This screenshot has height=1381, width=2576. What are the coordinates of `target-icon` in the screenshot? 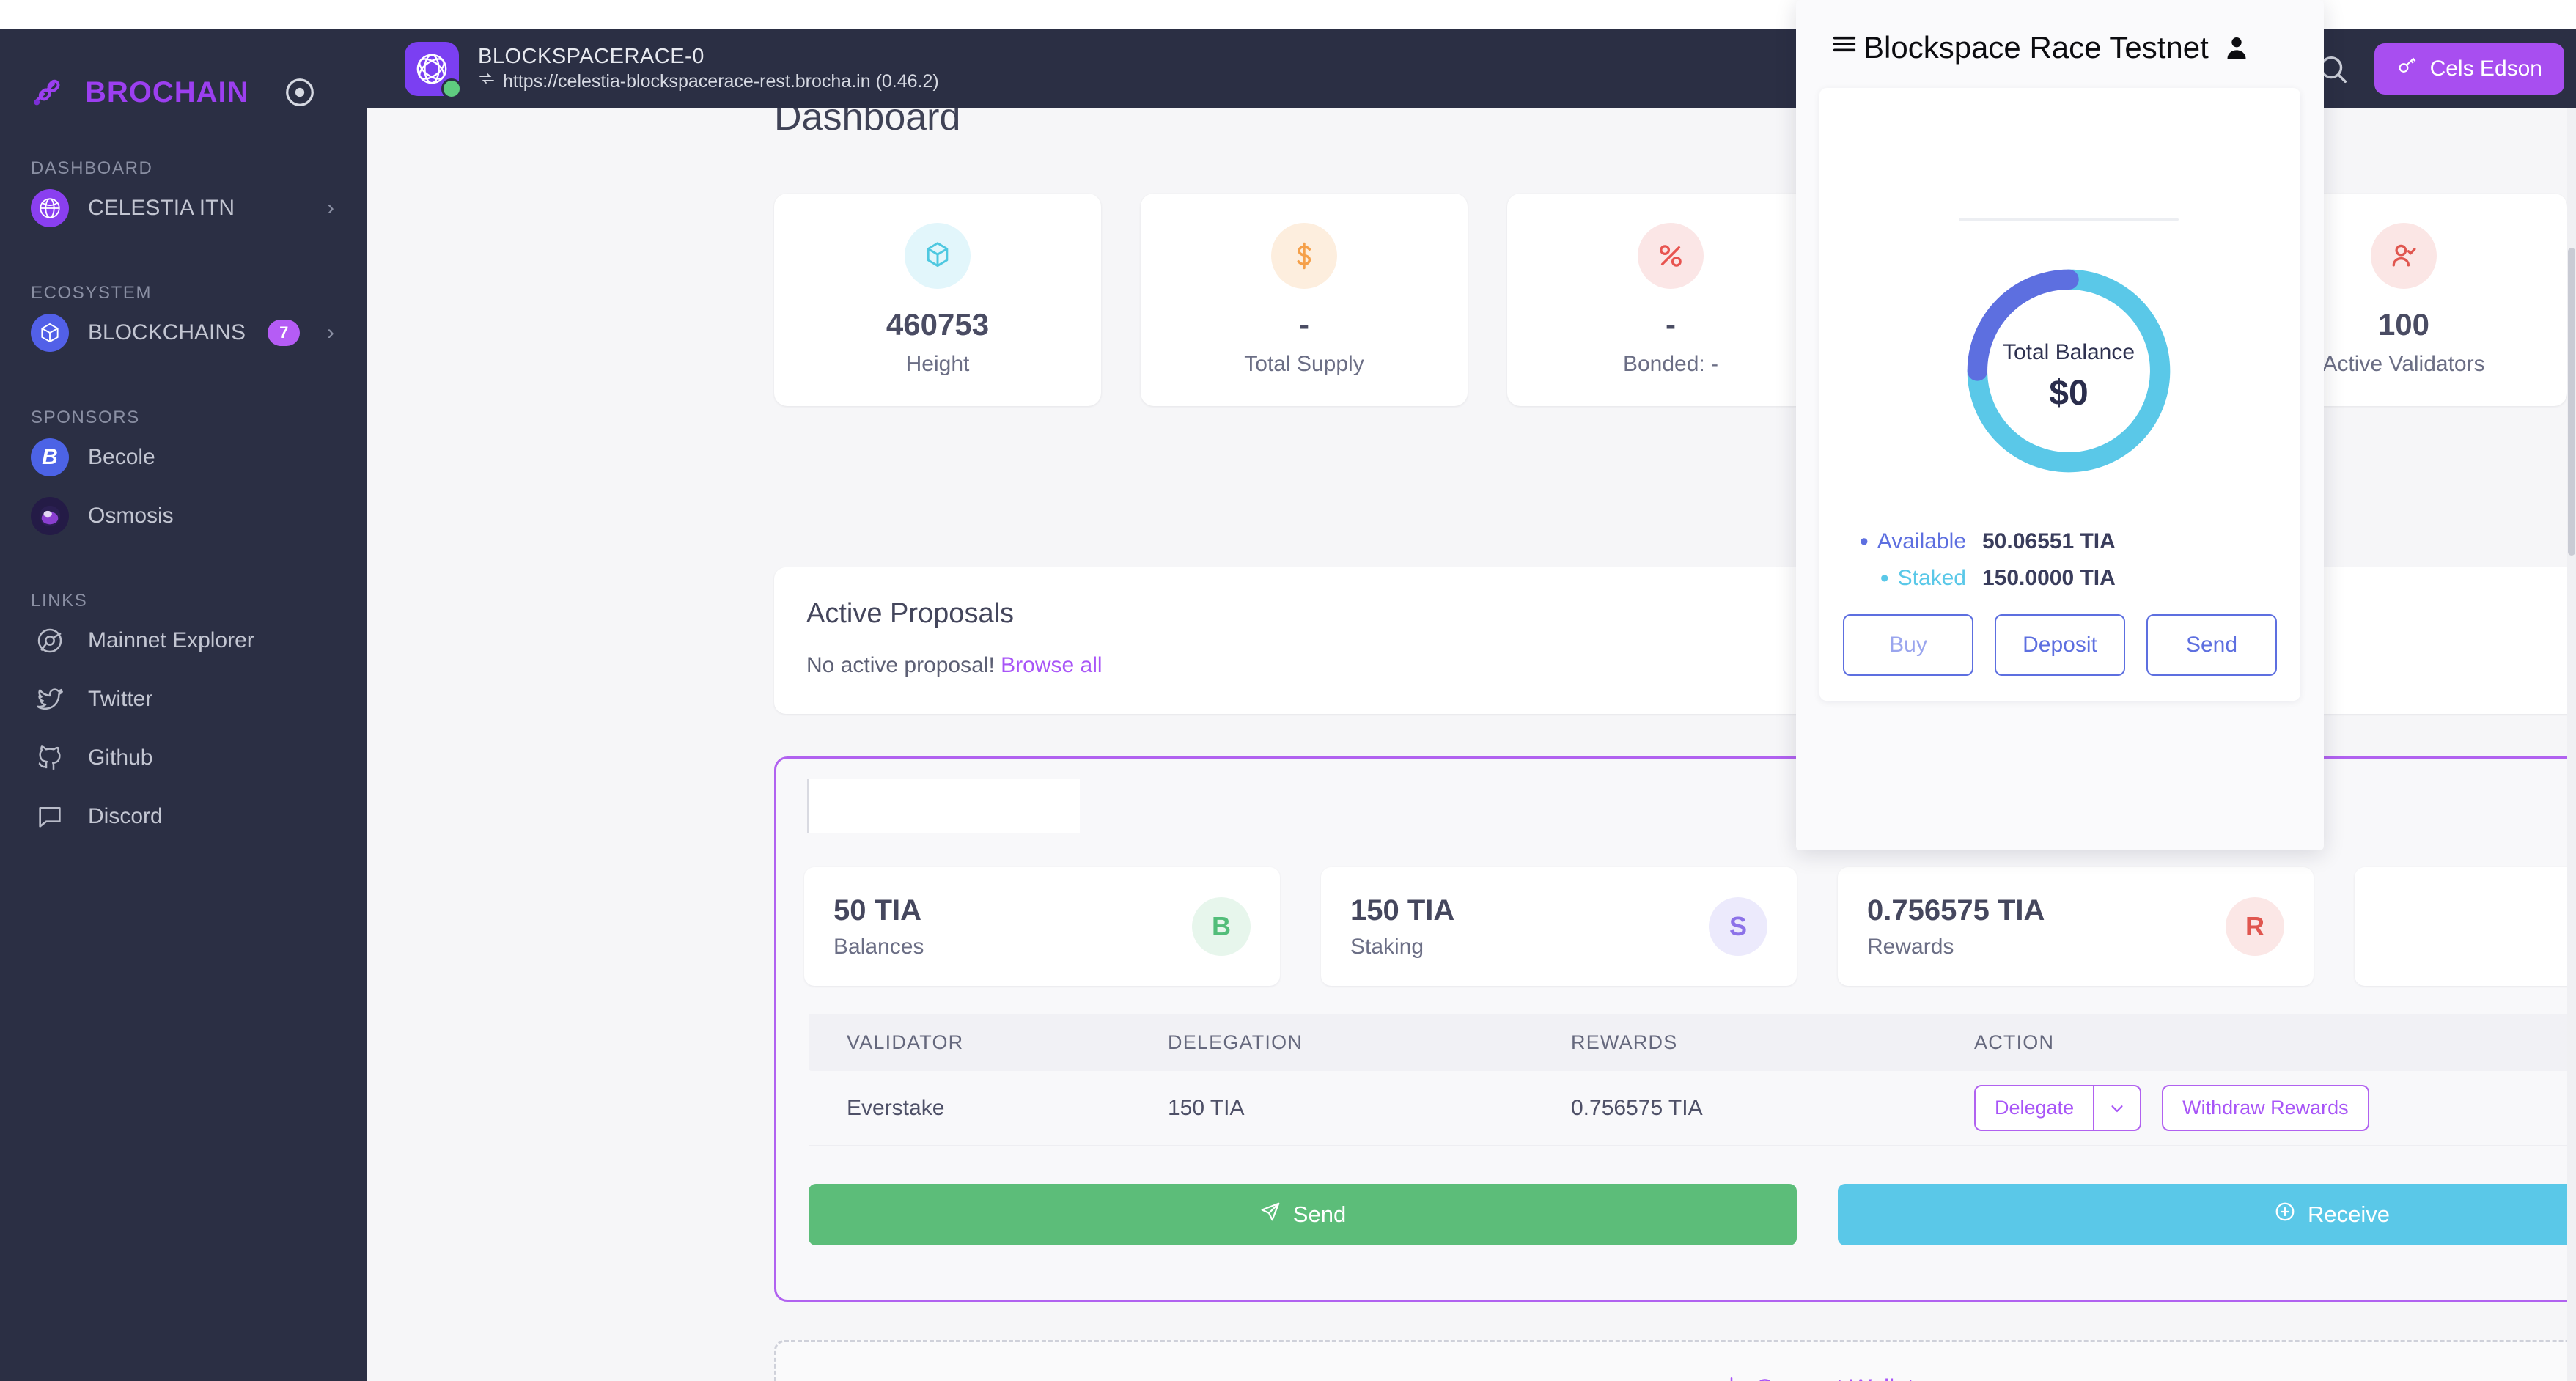 It's located at (300, 92).